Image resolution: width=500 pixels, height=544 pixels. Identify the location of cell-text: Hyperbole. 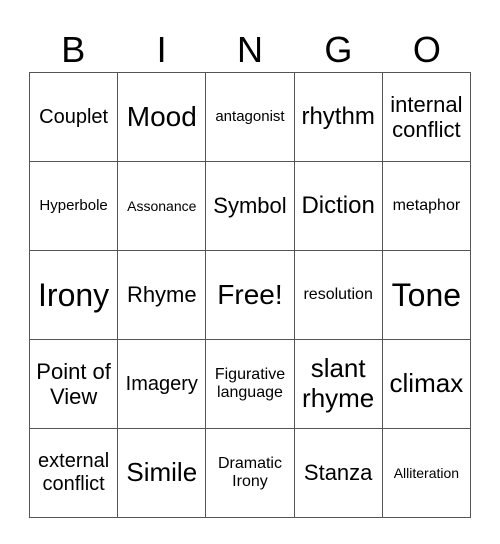
(73, 206).